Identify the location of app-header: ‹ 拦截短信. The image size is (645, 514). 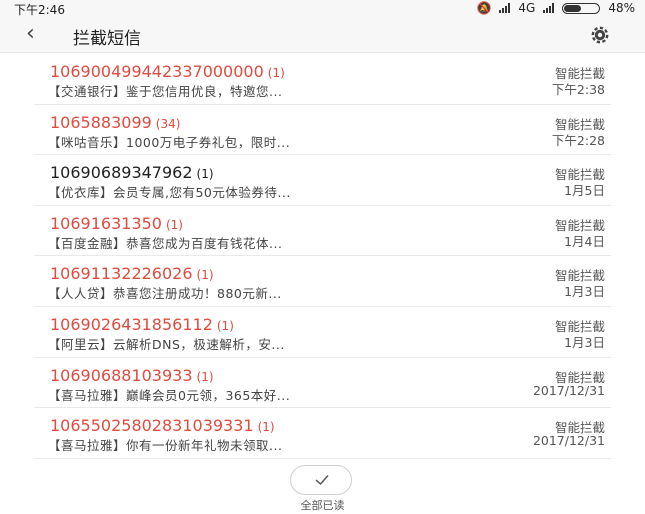
(322, 35).